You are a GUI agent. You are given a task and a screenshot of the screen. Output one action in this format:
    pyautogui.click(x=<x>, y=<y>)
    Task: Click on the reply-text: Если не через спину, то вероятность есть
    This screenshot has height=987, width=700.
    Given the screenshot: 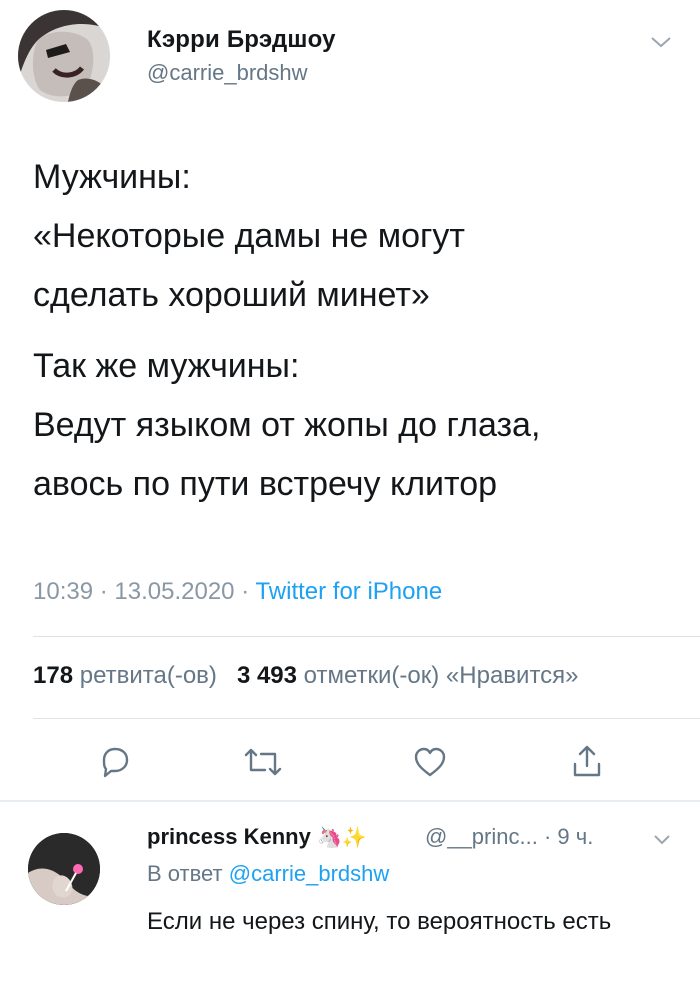 What is the action you would take?
    pyautogui.click(x=379, y=921)
    